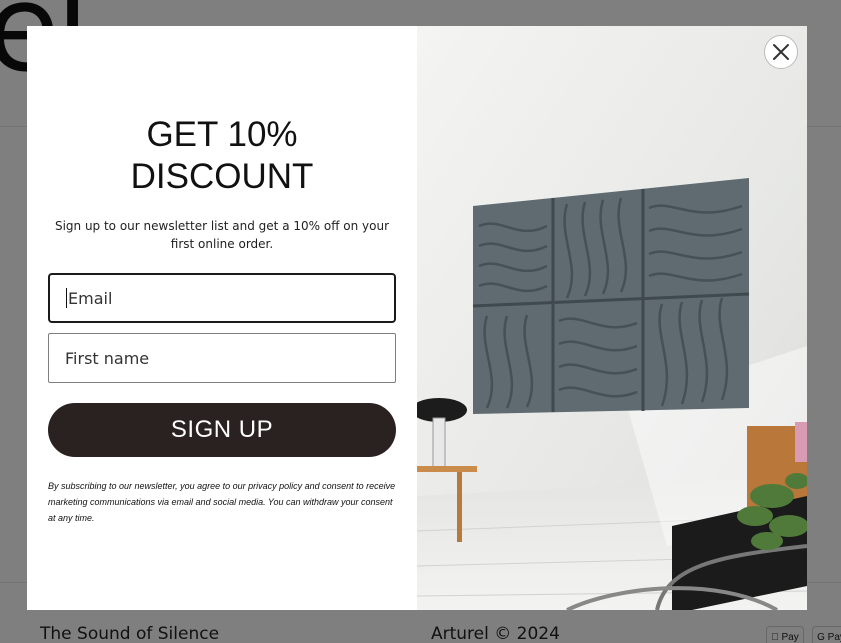 The height and width of the screenshot is (643, 841). What do you see at coordinates (107, 358) in the screenshot?
I see `first-name-placeholder: First name` at bounding box center [107, 358].